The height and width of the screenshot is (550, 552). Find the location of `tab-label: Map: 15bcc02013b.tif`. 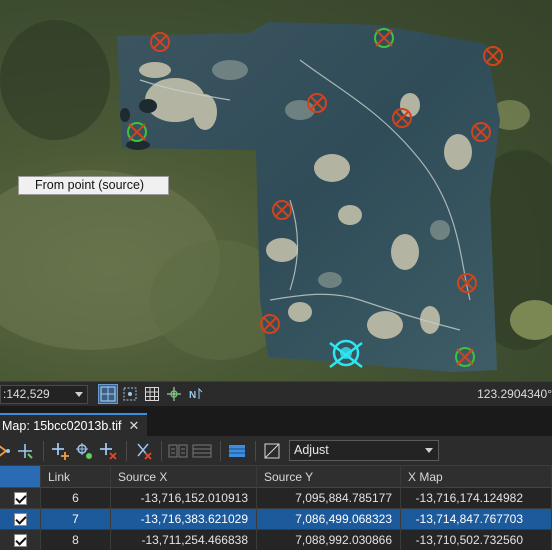

tab-label: Map: 15bcc02013b.tif is located at coordinates (62, 425).